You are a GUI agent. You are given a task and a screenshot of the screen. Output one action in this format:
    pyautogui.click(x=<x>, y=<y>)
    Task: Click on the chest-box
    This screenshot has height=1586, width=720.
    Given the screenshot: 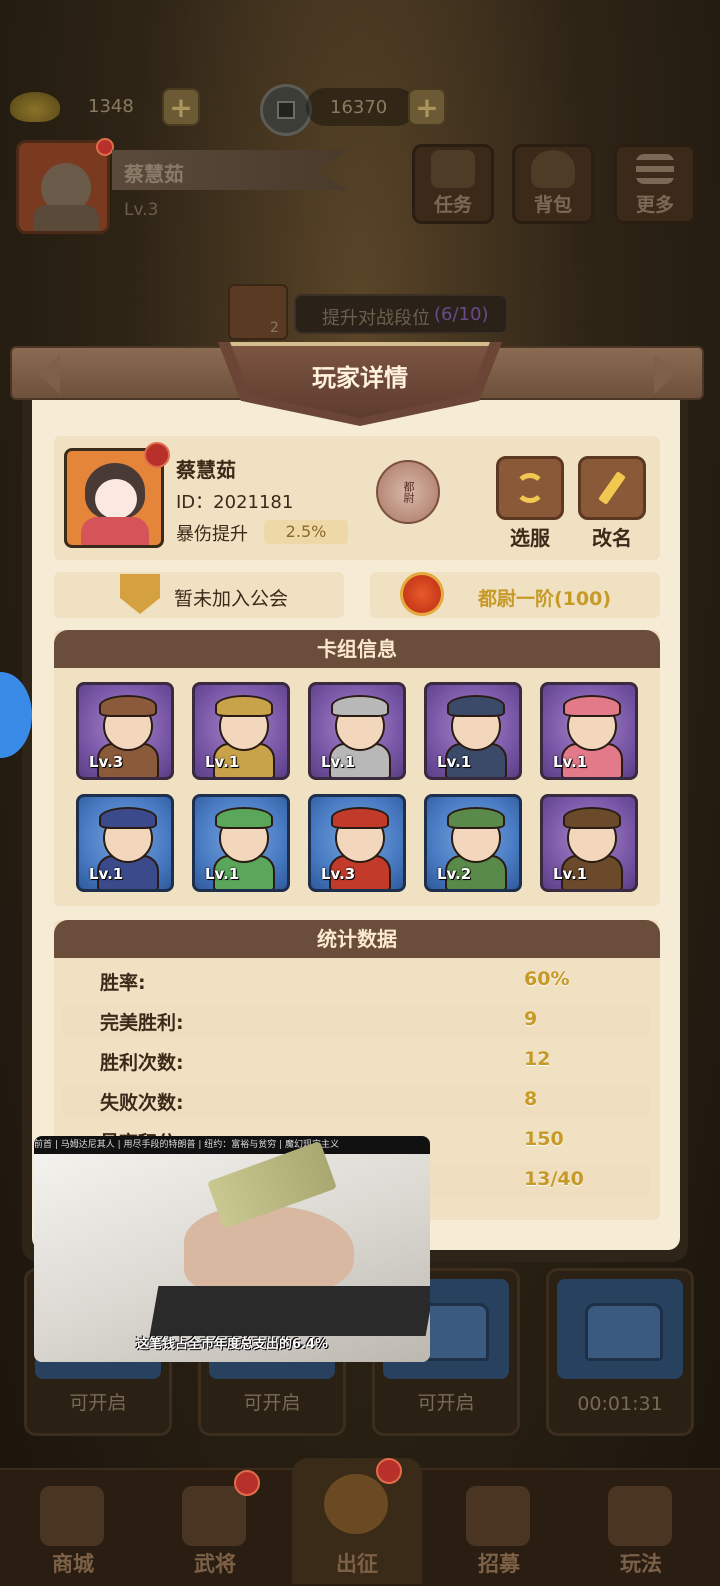 What is the action you would take?
    pyautogui.click(x=624, y=1332)
    